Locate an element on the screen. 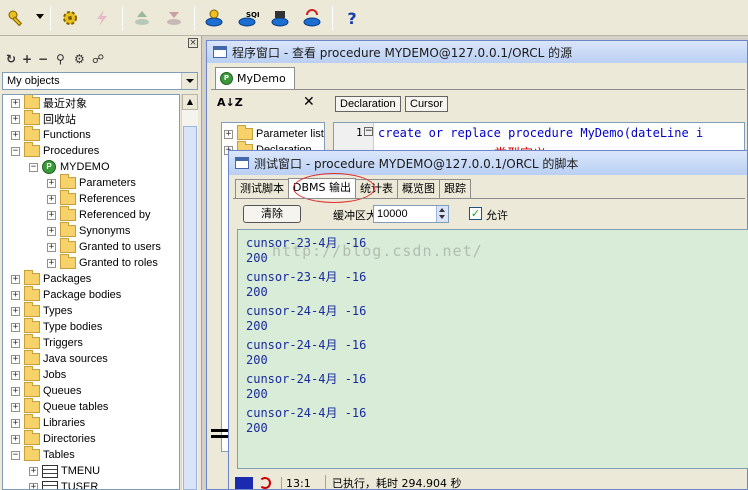 This screenshot has width=748, height=490. lightning-icon is located at coordinates (102, 18).